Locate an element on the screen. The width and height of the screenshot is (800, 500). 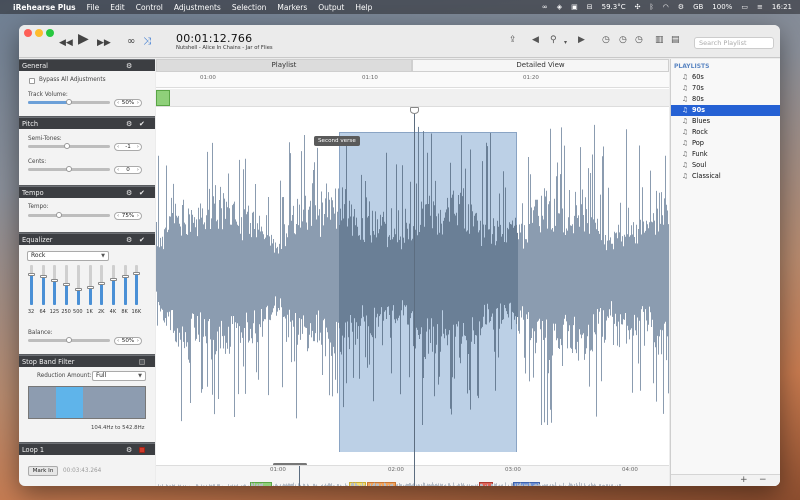
speed-icon: ◷ is located at coordinates (606, 40).